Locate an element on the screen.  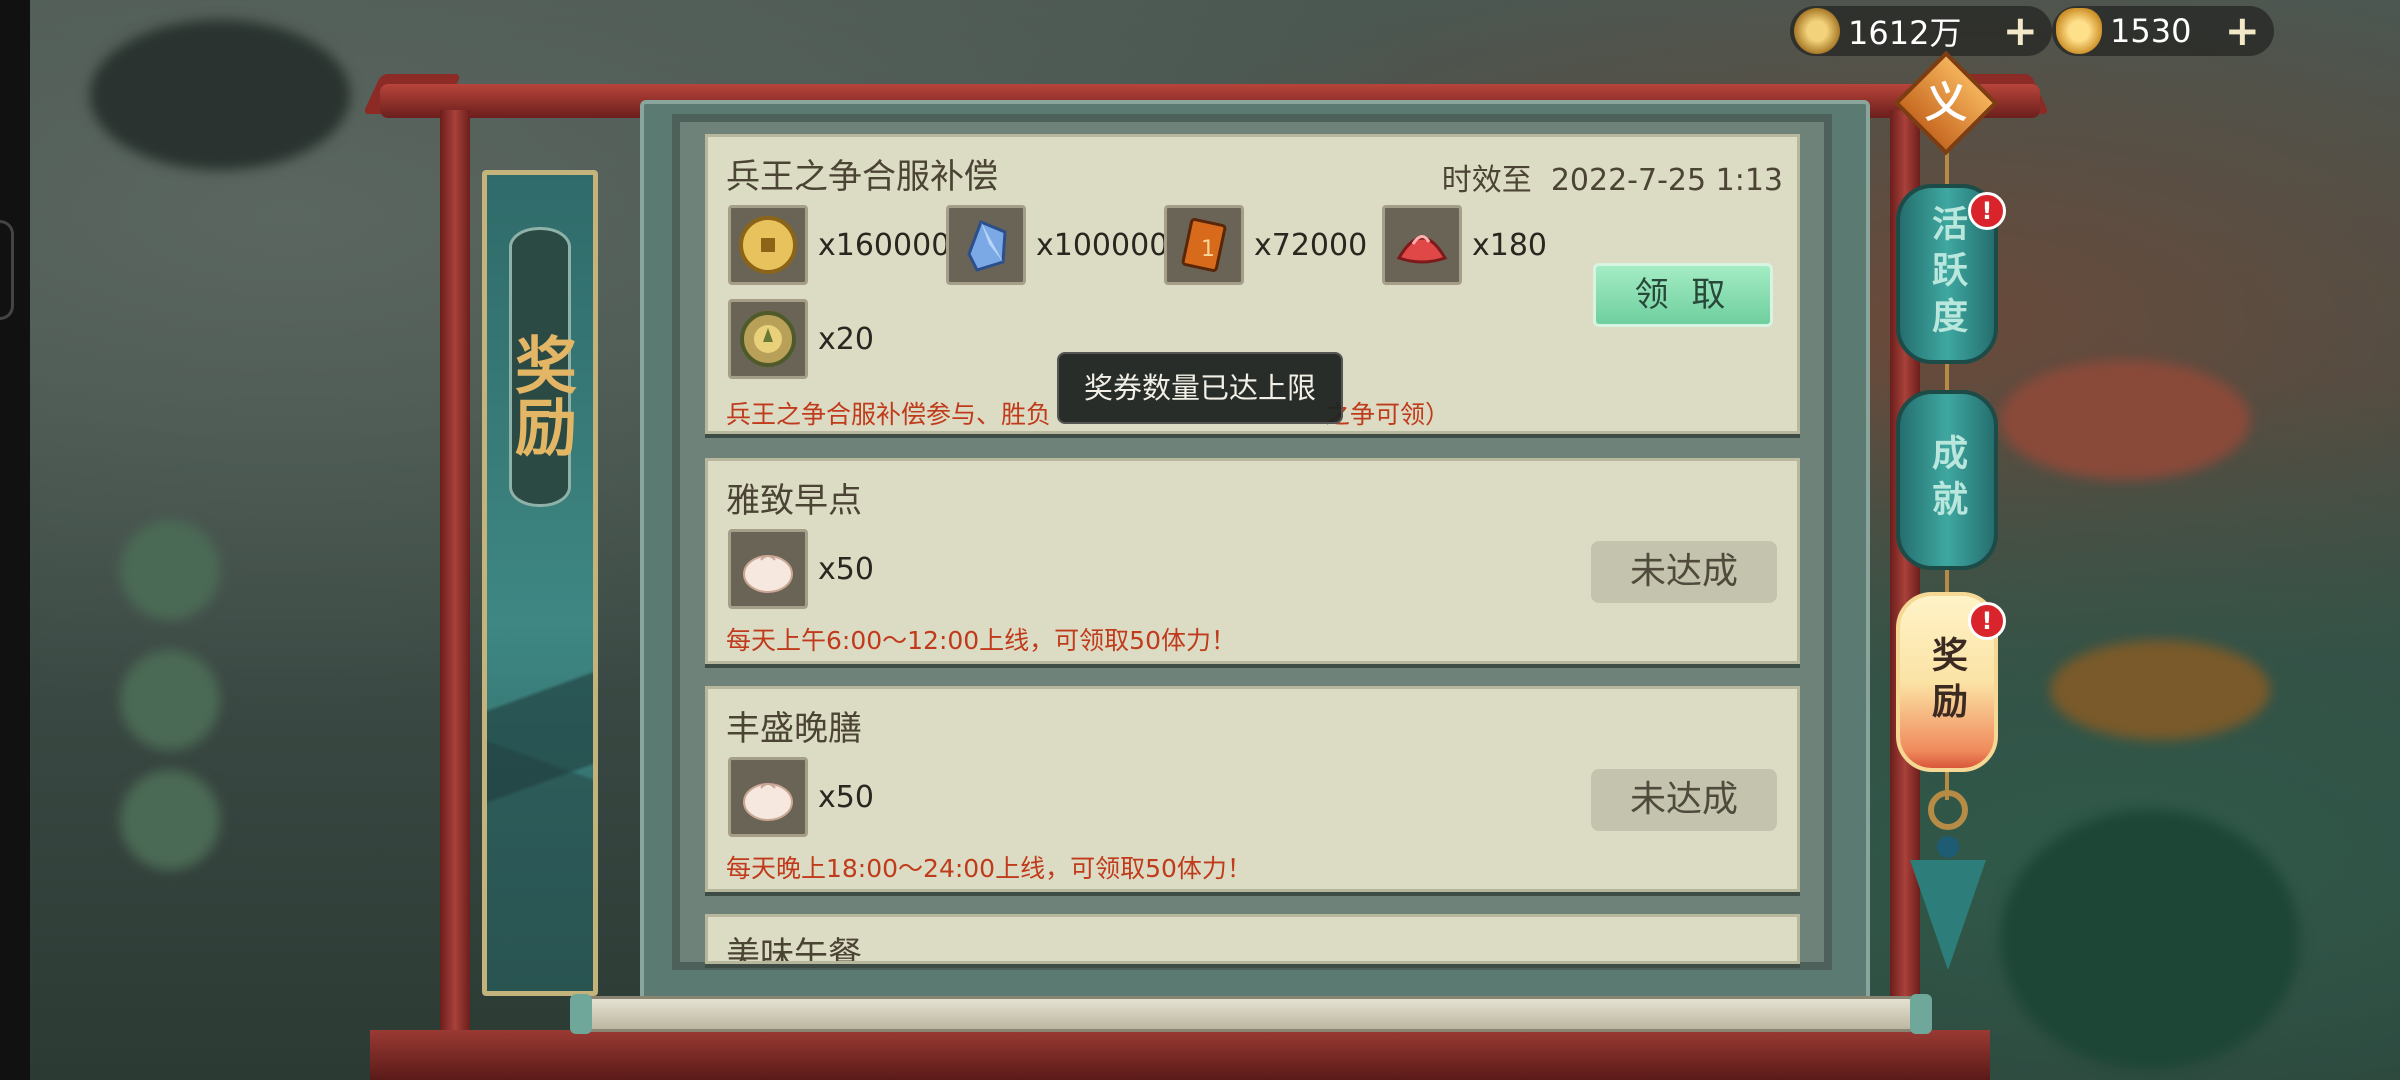
tab-label: 成就 is located at coordinates (1947, 480).